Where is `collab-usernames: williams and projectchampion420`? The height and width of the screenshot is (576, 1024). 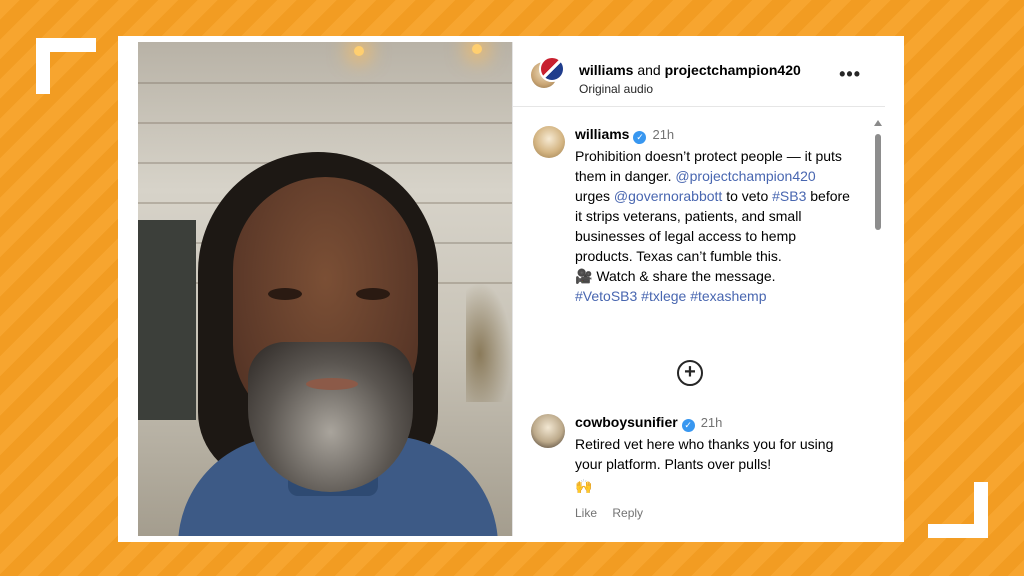 collab-usernames: williams and projectchampion420 is located at coordinates (690, 70).